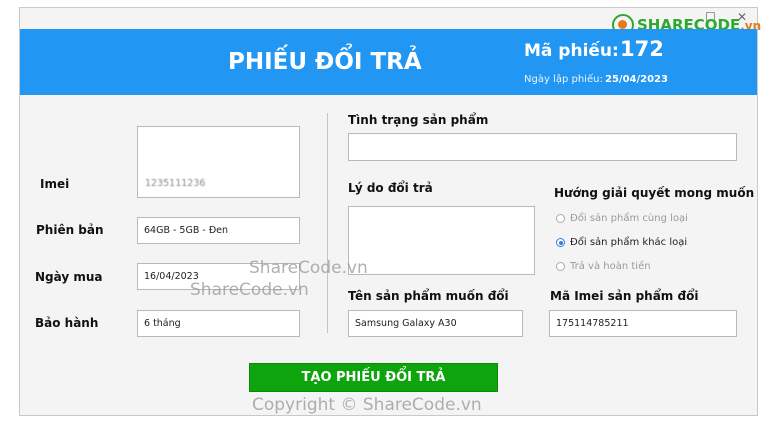 This screenshot has height=426, width=768. I want to click on huong-giai-quyet-label: Hướng giải quyết mong muốn, so click(654, 193).